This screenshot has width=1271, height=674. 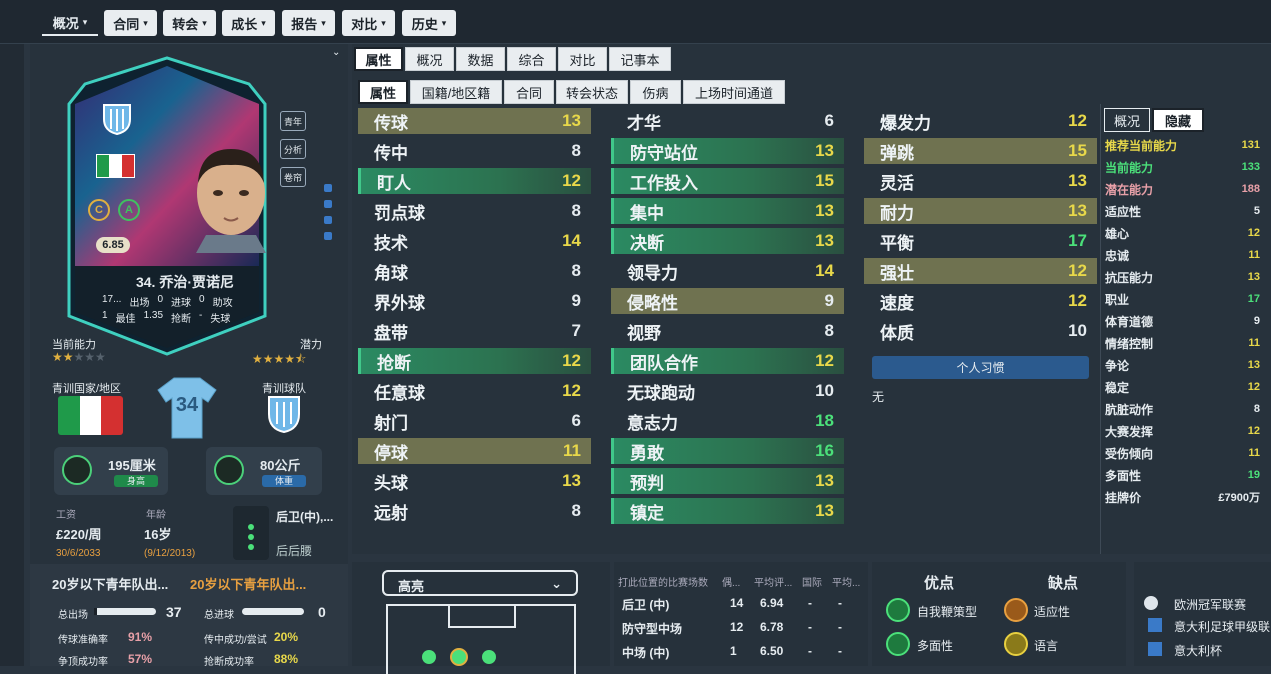 I want to click on competition-name: 欧洲冠军联赛, so click(x=1210, y=604).